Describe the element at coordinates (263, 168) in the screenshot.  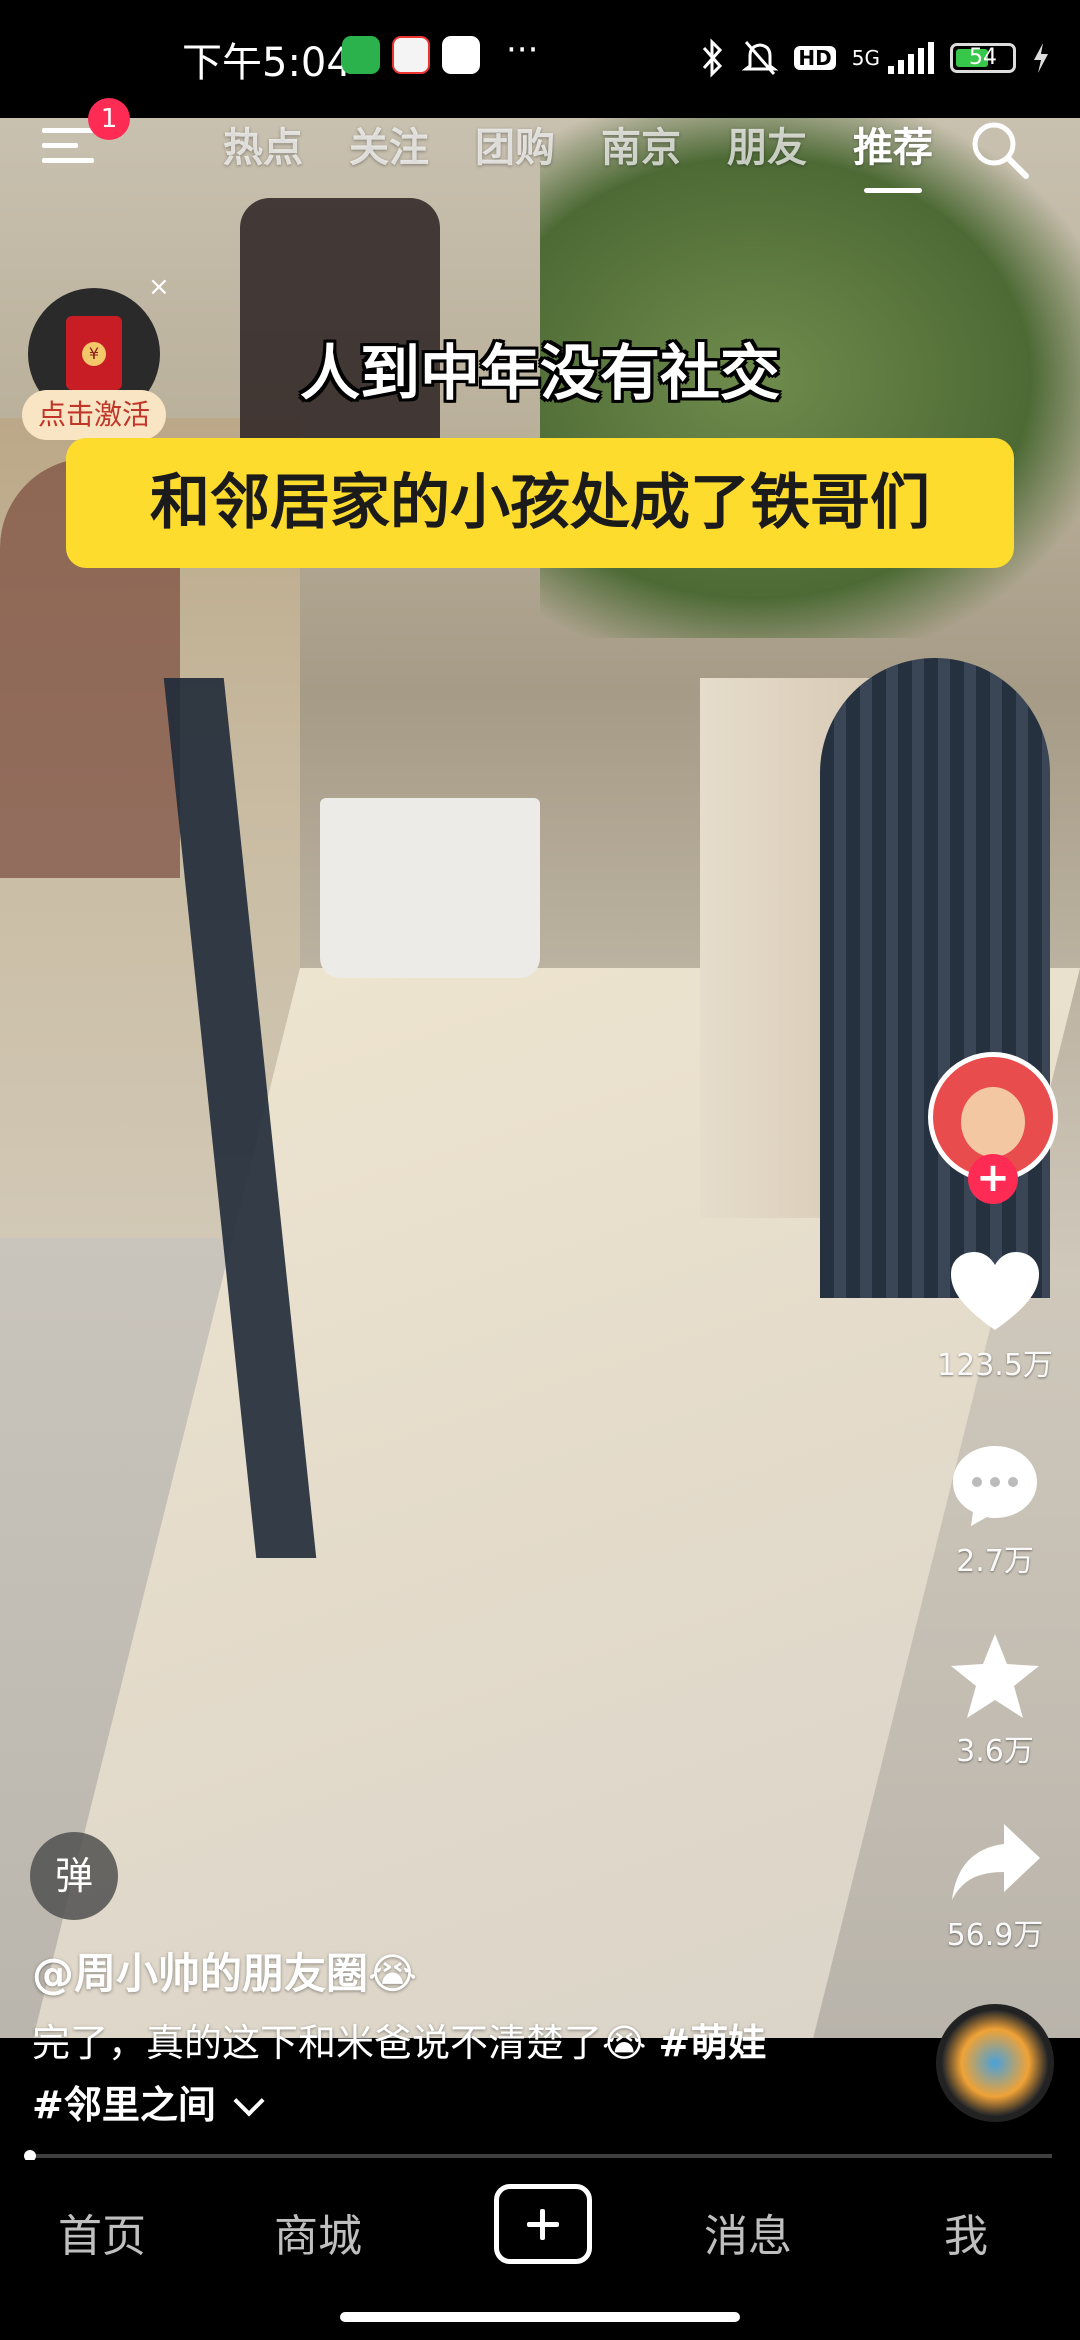
I see `tab-hot: 热点` at that location.